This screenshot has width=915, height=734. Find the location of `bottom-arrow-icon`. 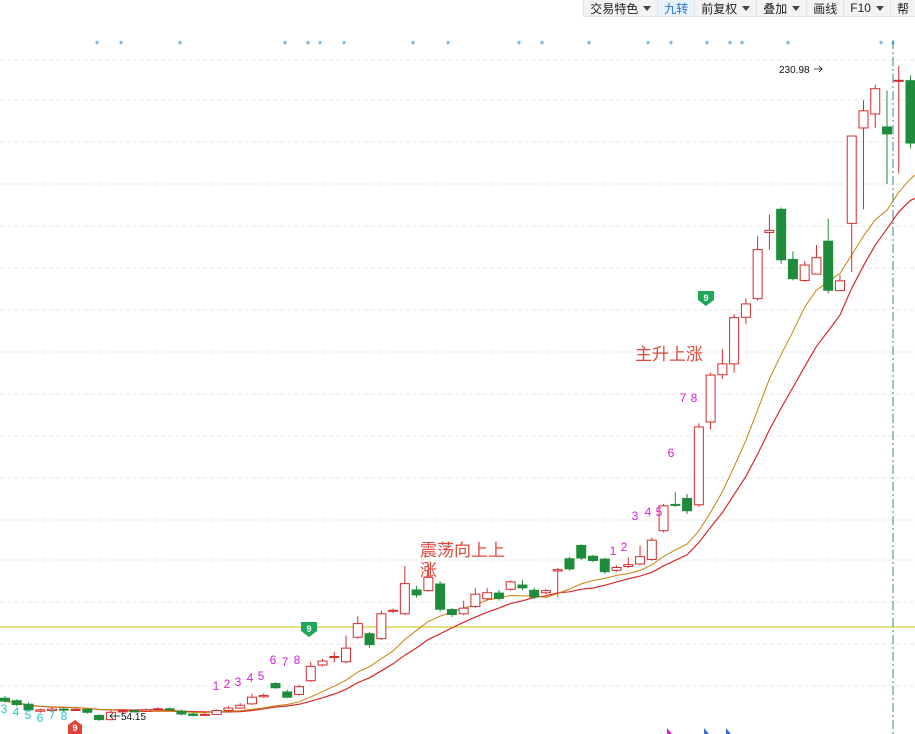

bottom-arrow-icon is located at coordinates (669, 731).